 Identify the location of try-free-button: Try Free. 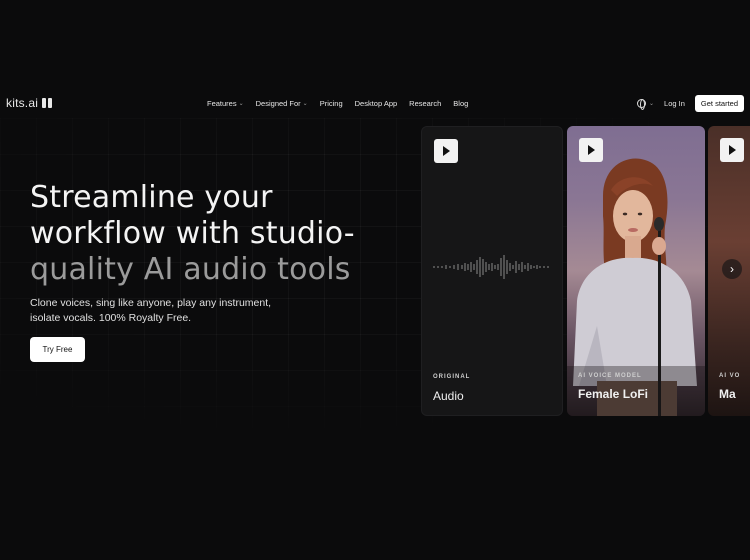
(57, 349).